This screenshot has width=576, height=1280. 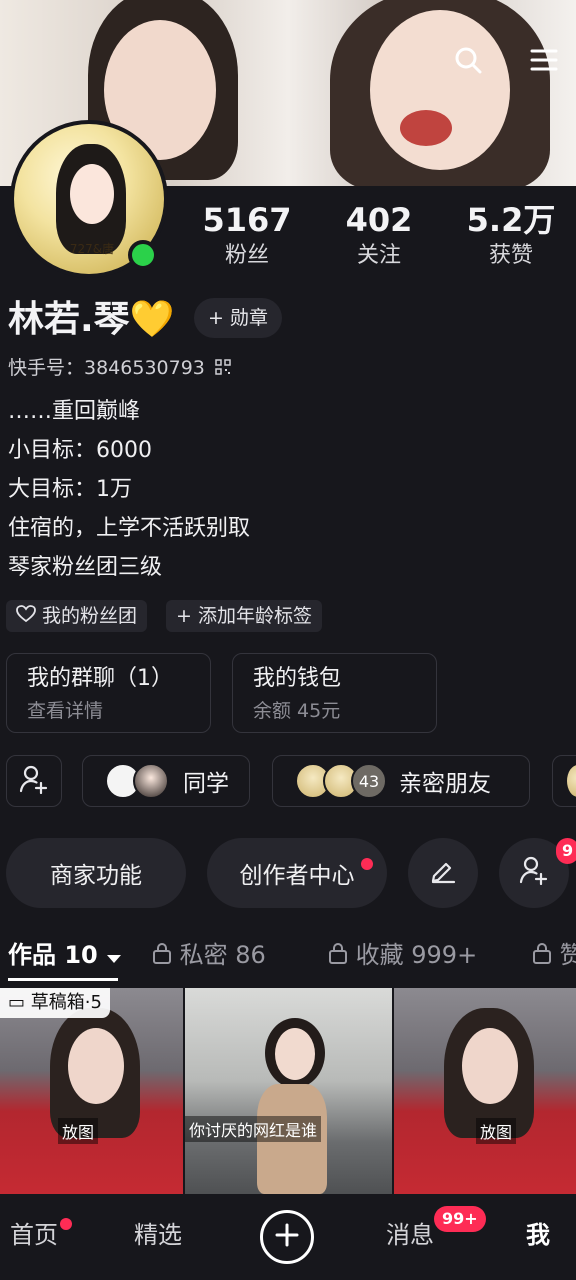 I want to click on active-tab-indicator, so click(x=63, y=979).